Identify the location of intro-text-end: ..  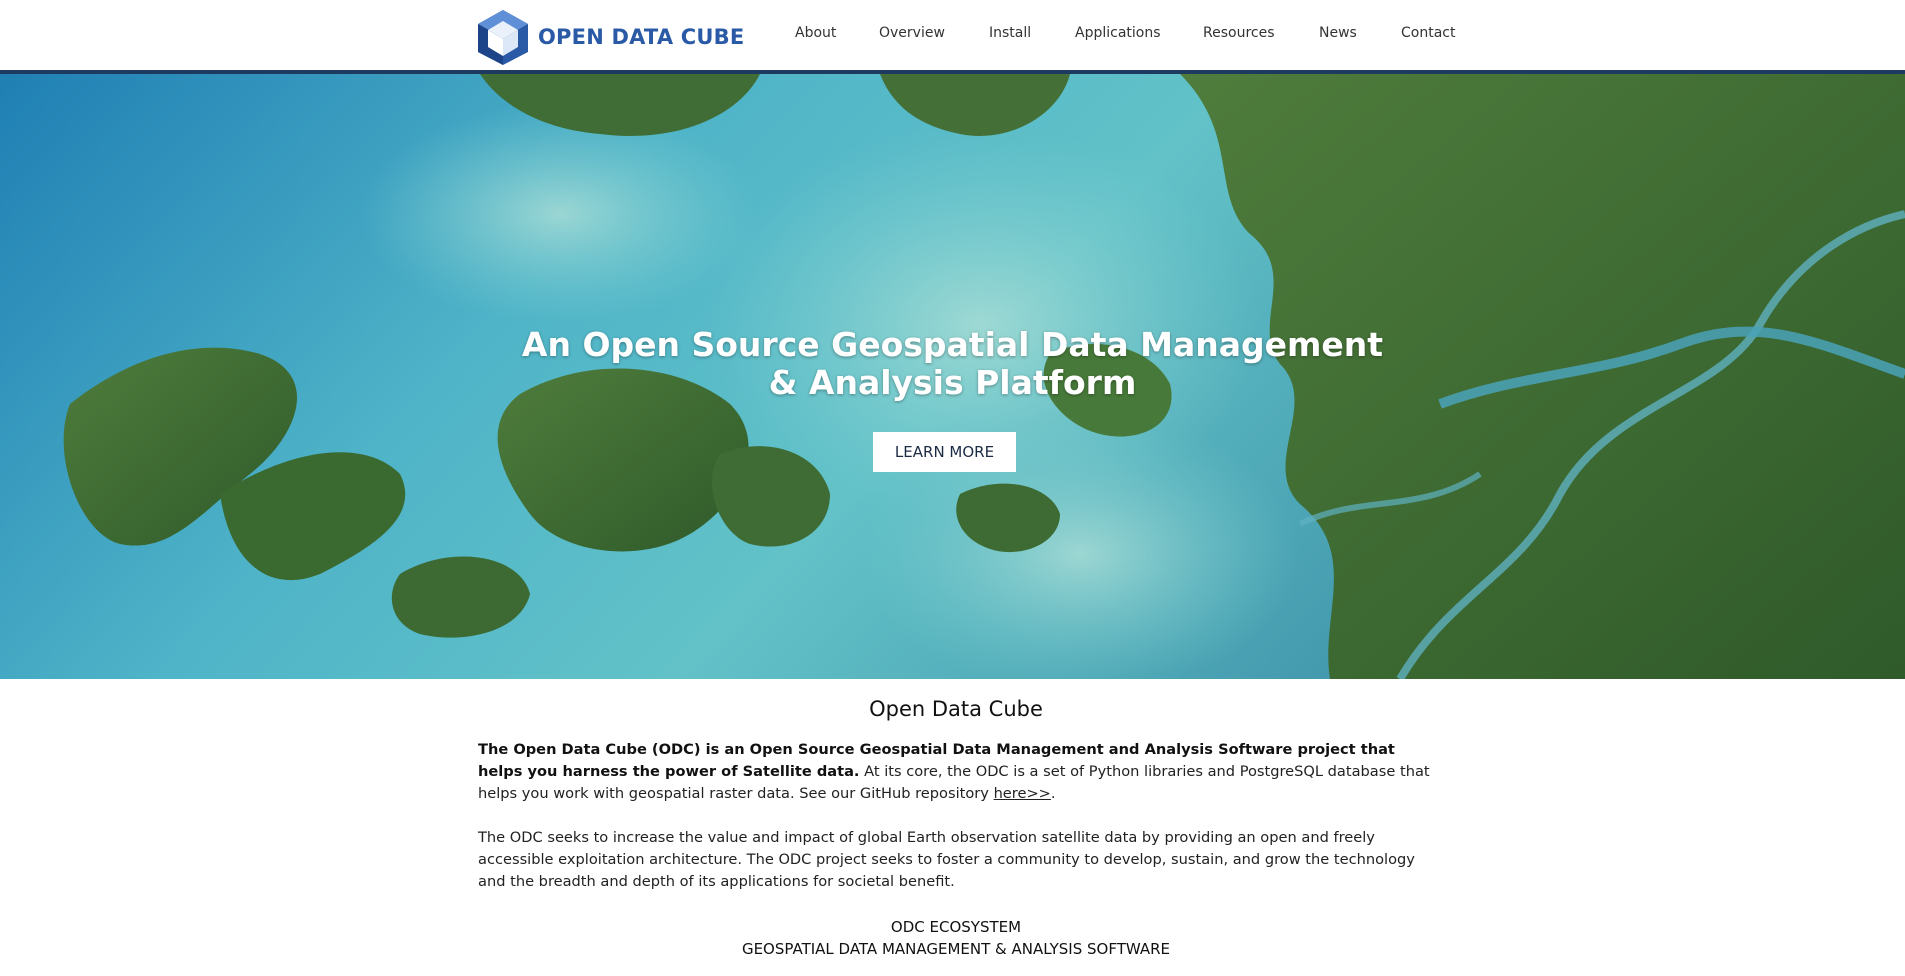
(1053, 793).